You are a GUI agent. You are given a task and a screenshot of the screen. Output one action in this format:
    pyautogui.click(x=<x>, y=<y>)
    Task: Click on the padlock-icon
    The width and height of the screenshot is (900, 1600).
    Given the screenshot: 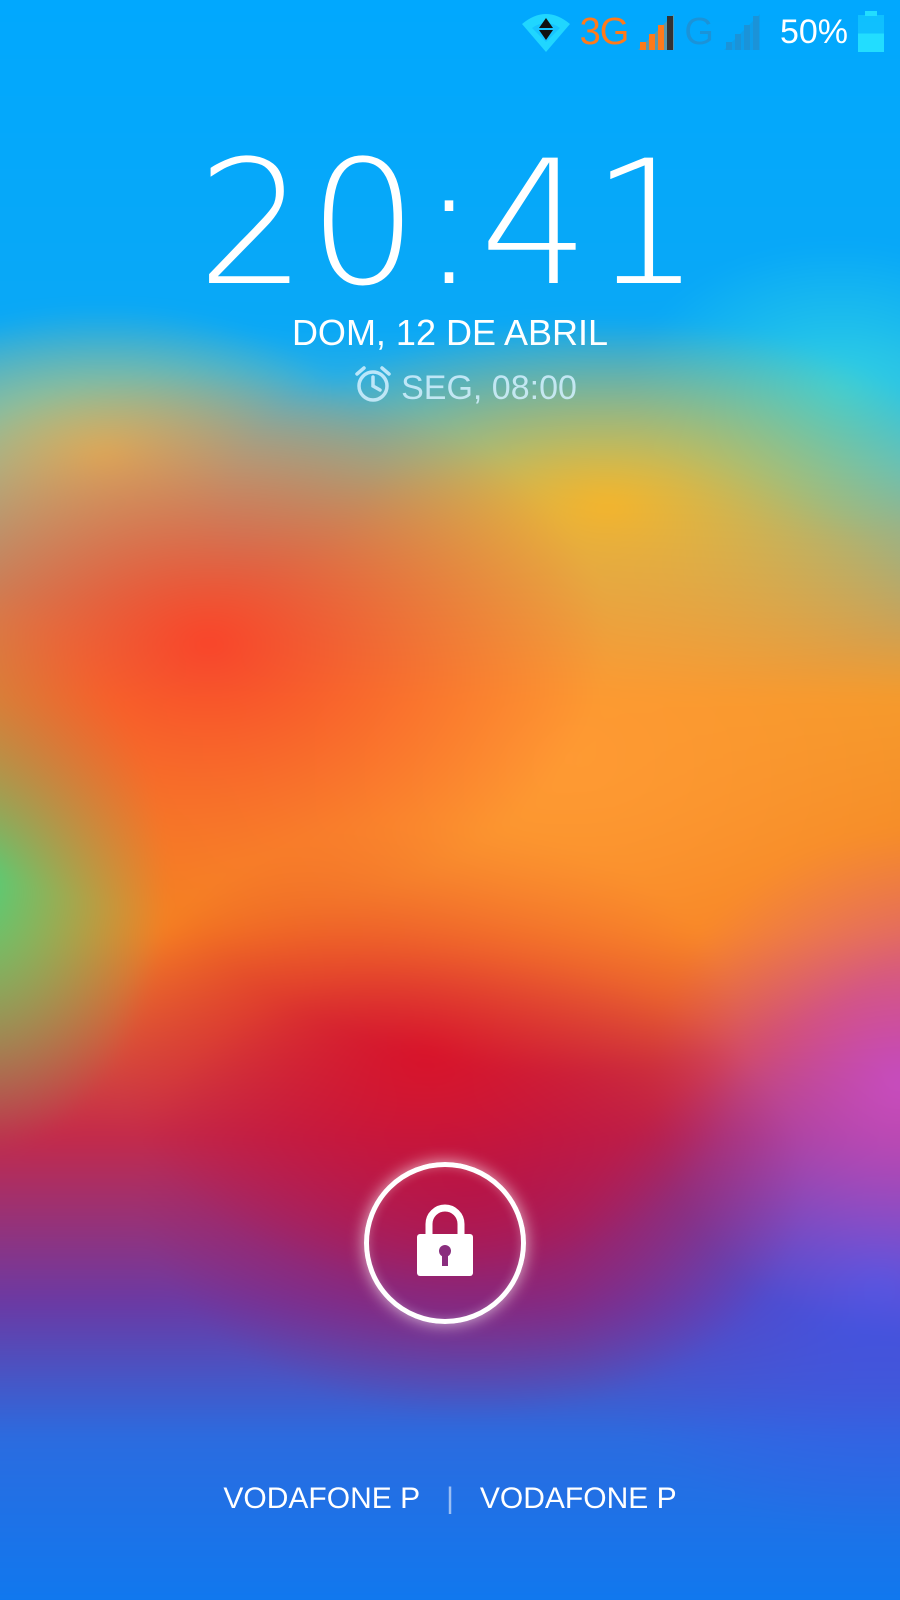 What is the action you would take?
    pyautogui.click(x=445, y=1243)
    